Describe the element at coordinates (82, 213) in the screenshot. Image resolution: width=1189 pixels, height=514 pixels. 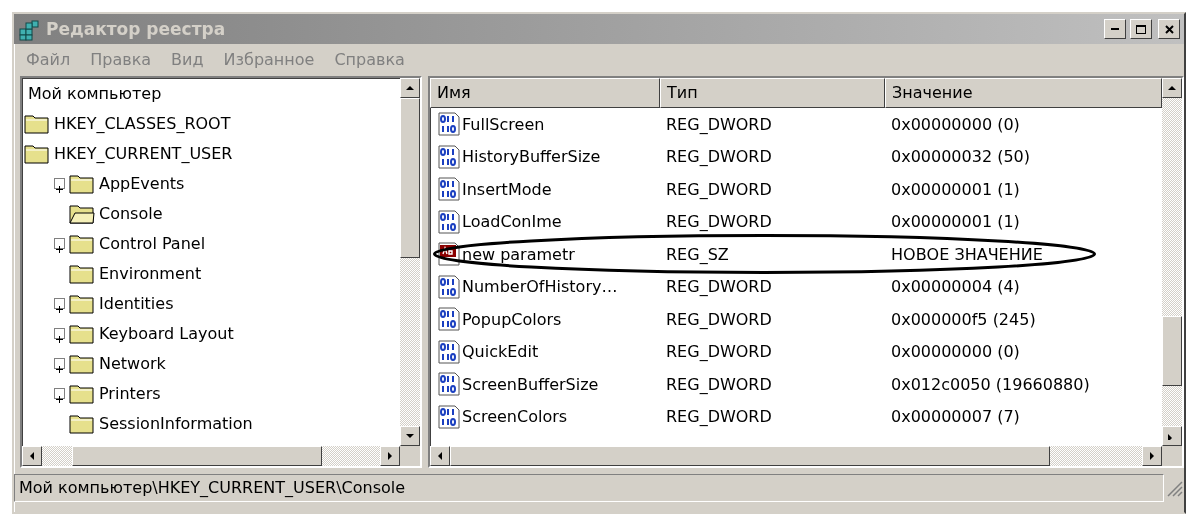
I see `open-folder-icon` at that location.